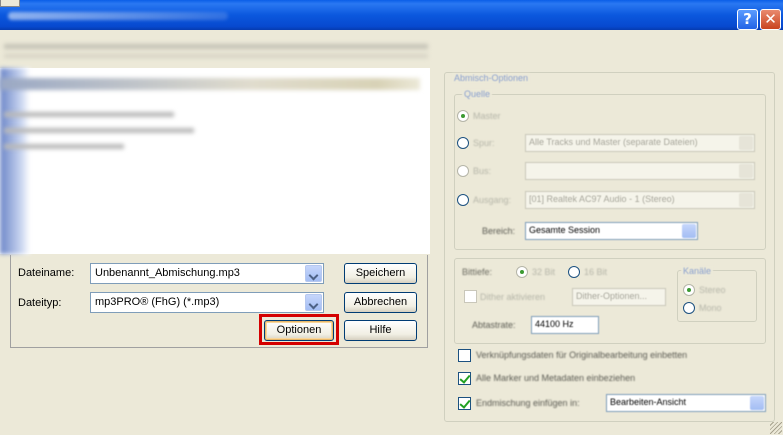 The width and height of the screenshot is (783, 435). I want to click on range-combo: Gesamte Session, so click(611, 231).